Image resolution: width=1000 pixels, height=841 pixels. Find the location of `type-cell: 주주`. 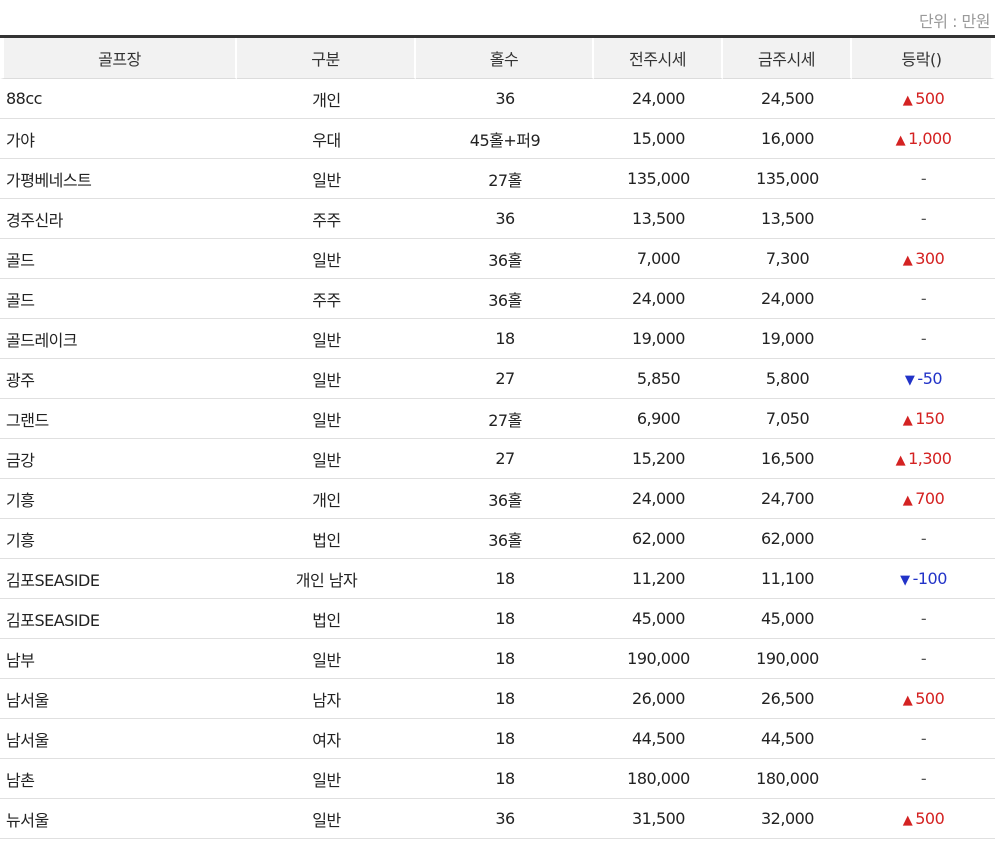

type-cell: 주주 is located at coordinates (326, 299).